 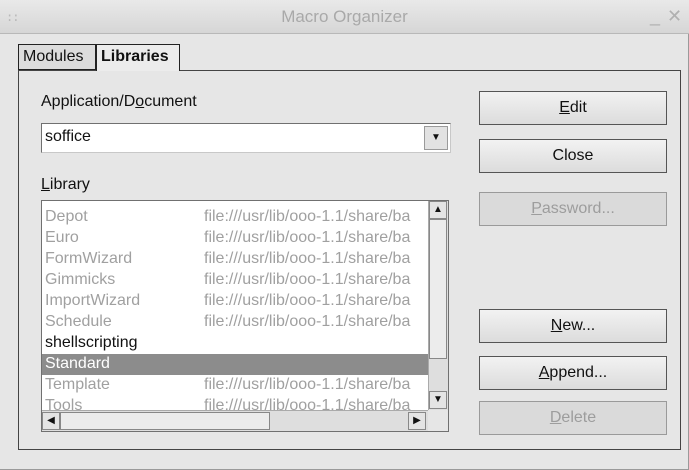 What do you see at coordinates (438, 420) in the screenshot?
I see `scrollbar-corner` at bounding box center [438, 420].